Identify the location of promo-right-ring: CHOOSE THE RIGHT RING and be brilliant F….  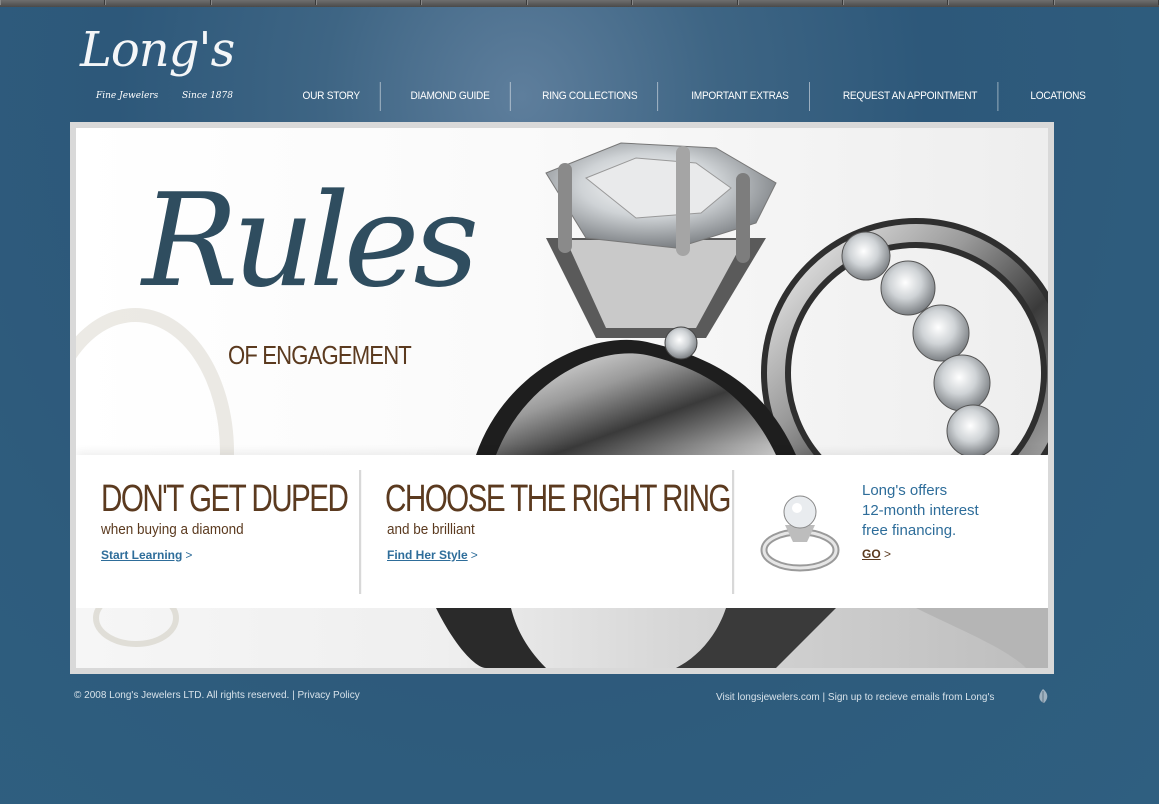
(547, 531).